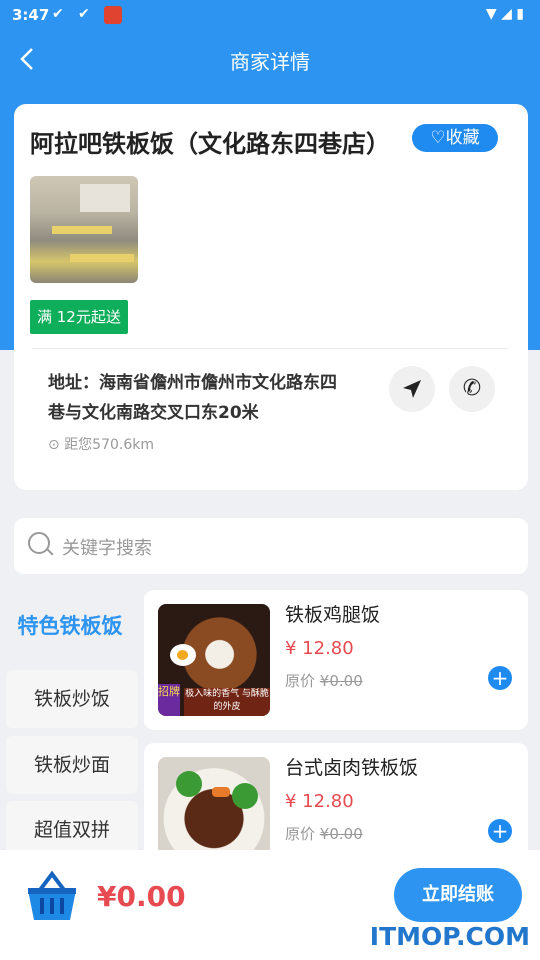 The height and width of the screenshot is (960, 540). Describe the element at coordinates (271, 546) in the screenshot. I see `search-bar: 关键字搜索` at that location.